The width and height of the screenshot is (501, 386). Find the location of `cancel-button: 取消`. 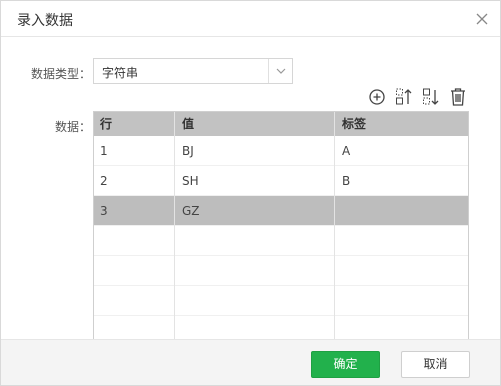

cancel-button: 取消 is located at coordinates (435, 364).